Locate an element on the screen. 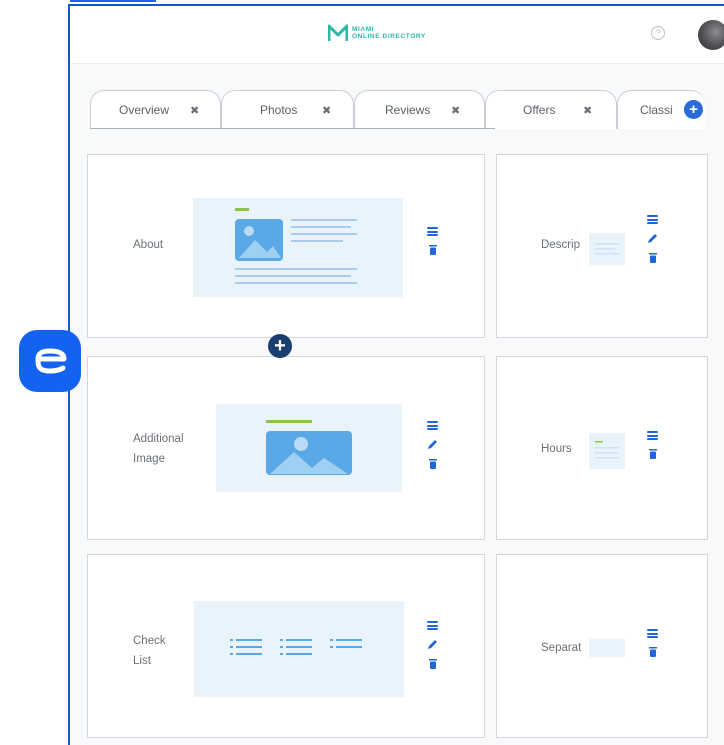 The image size is (724, 745). about-preview is located at coordinates (298, 247).